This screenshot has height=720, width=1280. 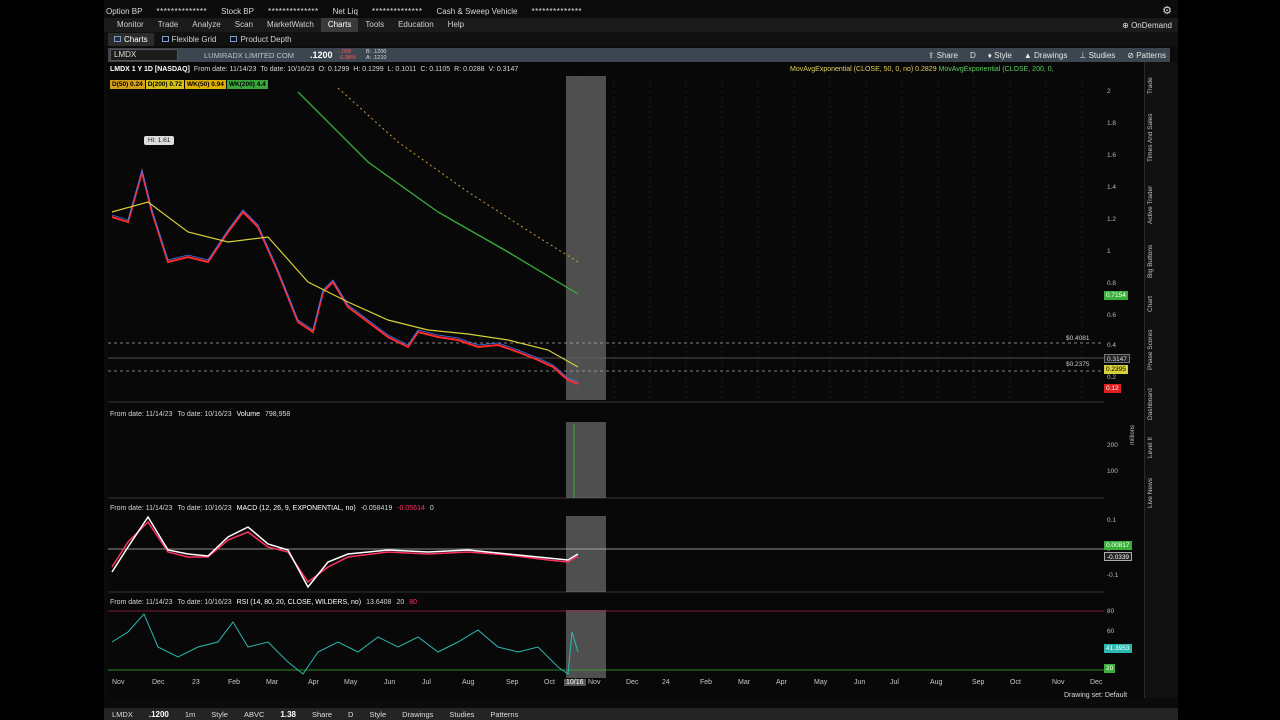 What do you see at coordinates (1112, 283) in the screenshot?
I see `price-tick: 0.8` at bounding box center [1112, 283].